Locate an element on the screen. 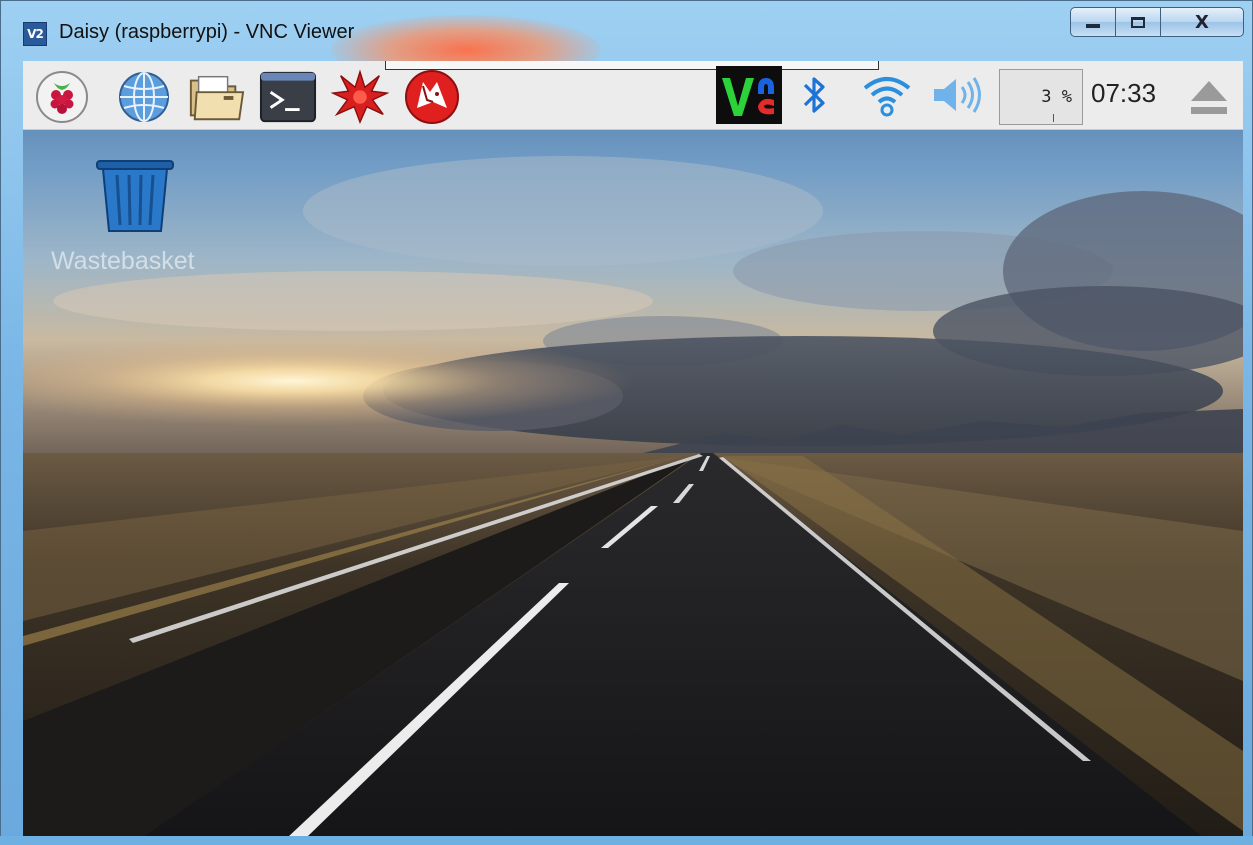  cpu-graph-tick is located at coordinates (1053, 118).